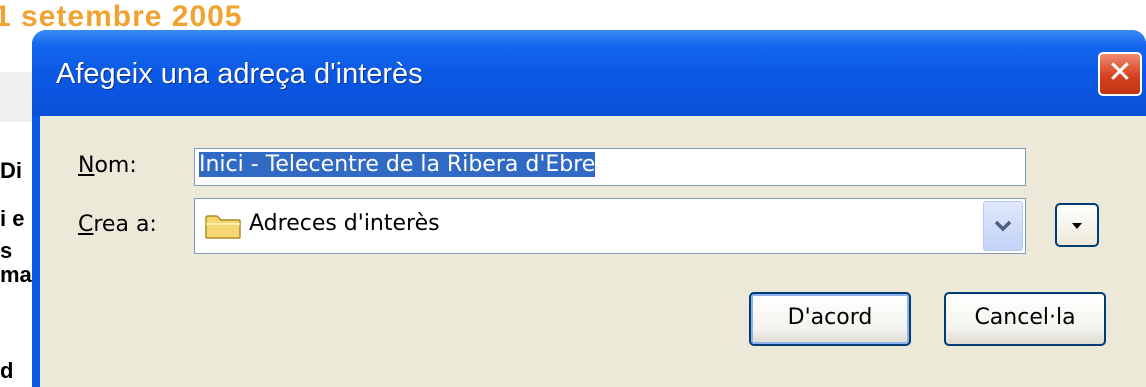 This screenshot has width=1146, height=387. I want to click on cancel-button: Cancel·la, so click(1025, 319).